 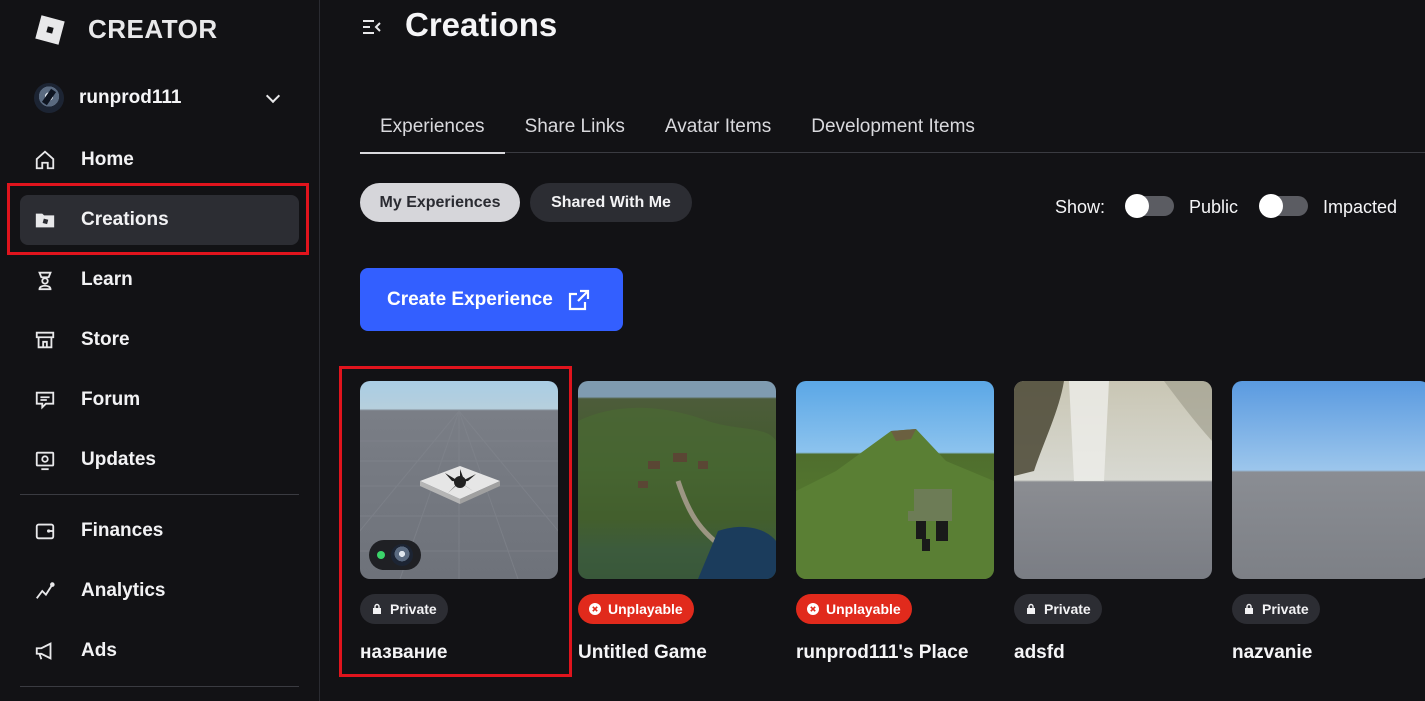 What do you see at coordinates (440, 202) in the screenshot?
I see `filter-my-experiences: My Experiences` at bounding box center [440, 202].